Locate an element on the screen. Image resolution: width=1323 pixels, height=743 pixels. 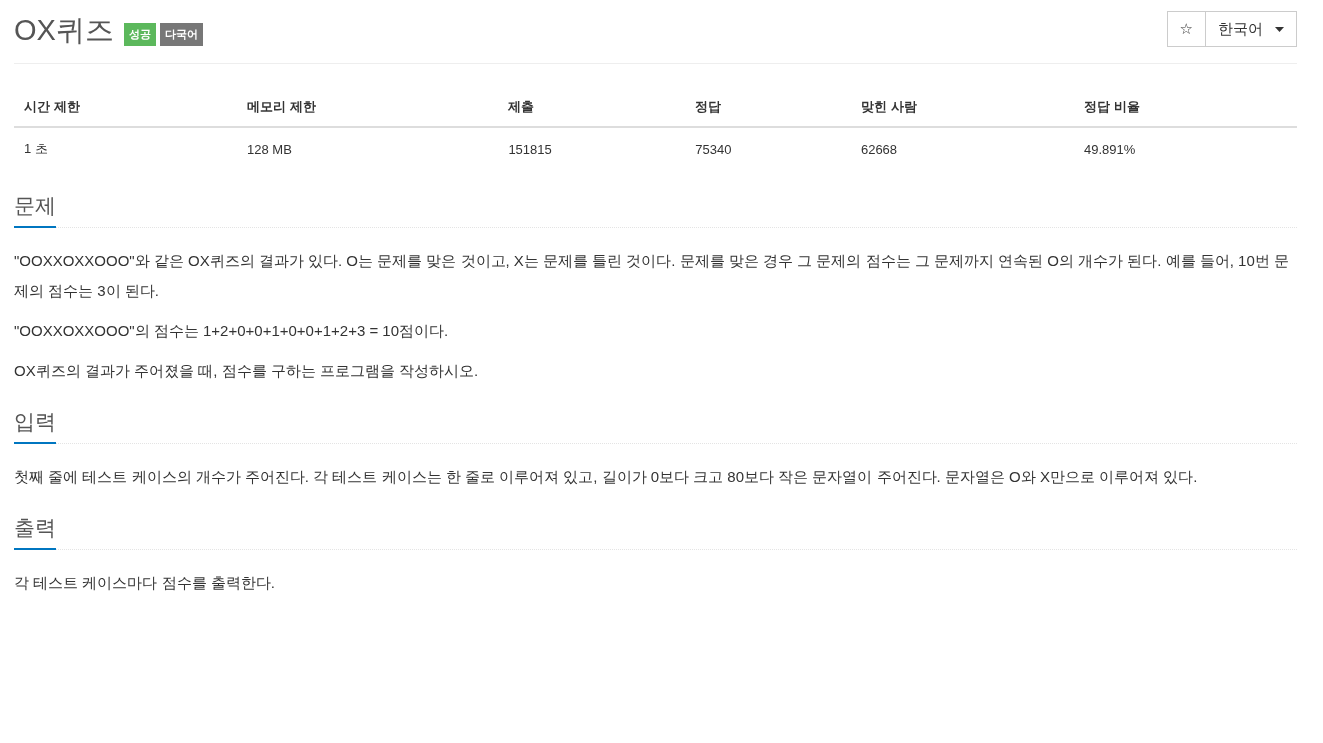
column-header: 정답 is located at coordinates (768, 106).